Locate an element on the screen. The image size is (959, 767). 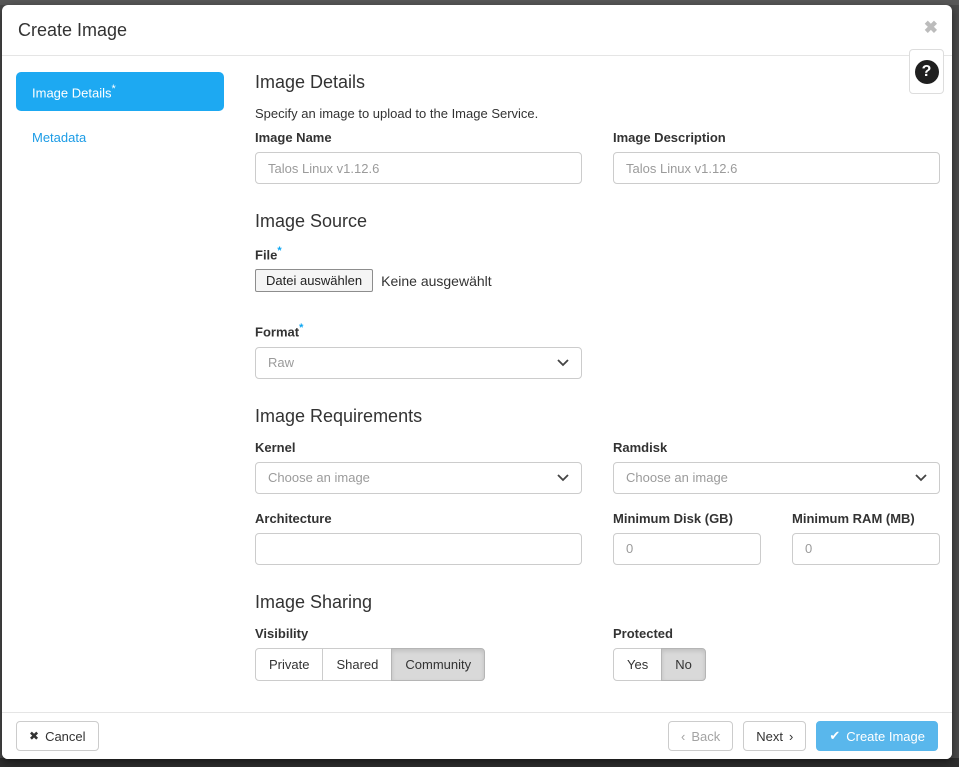
protected-button-group: Yes No is located at coordinates (659, 664).